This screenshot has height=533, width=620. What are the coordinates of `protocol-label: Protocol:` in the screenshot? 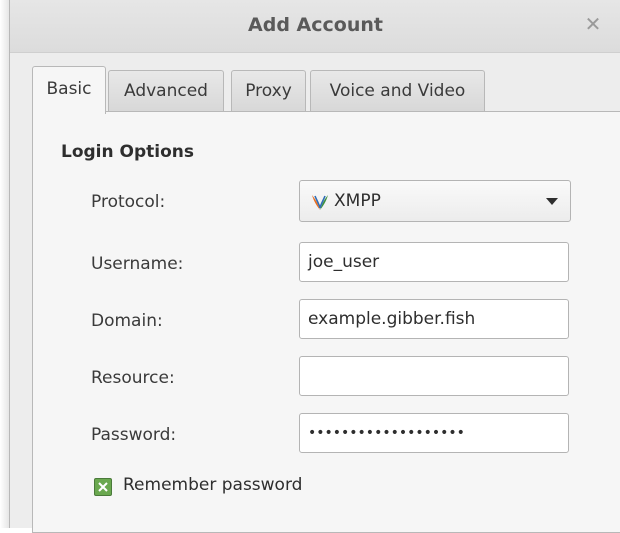 It's located at (128, 202).